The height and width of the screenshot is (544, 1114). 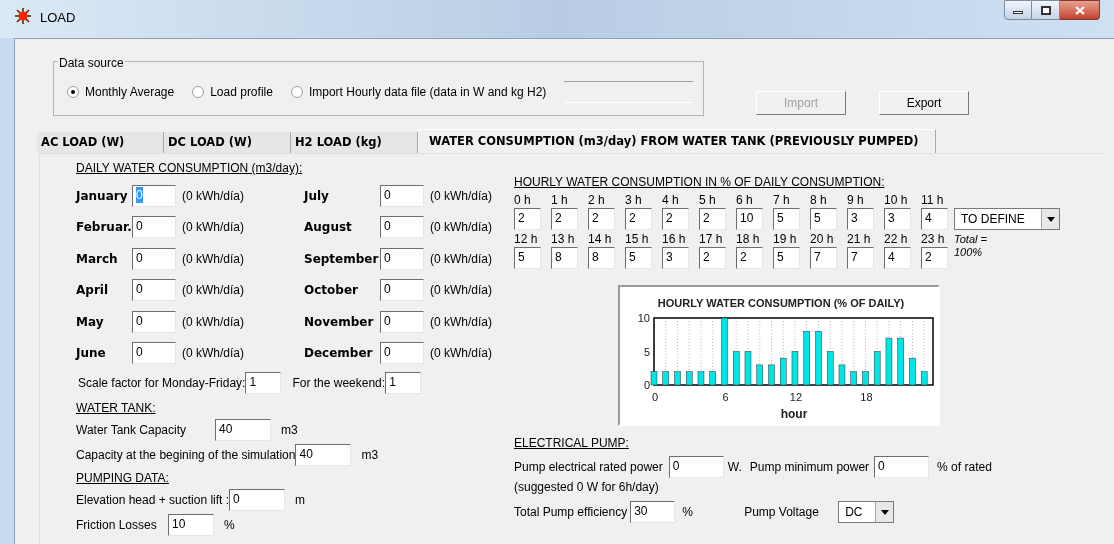 What do you see at coordinates (342, 259) in the screenshot?
I see `month-label: September` at bounding box center [342, 259].